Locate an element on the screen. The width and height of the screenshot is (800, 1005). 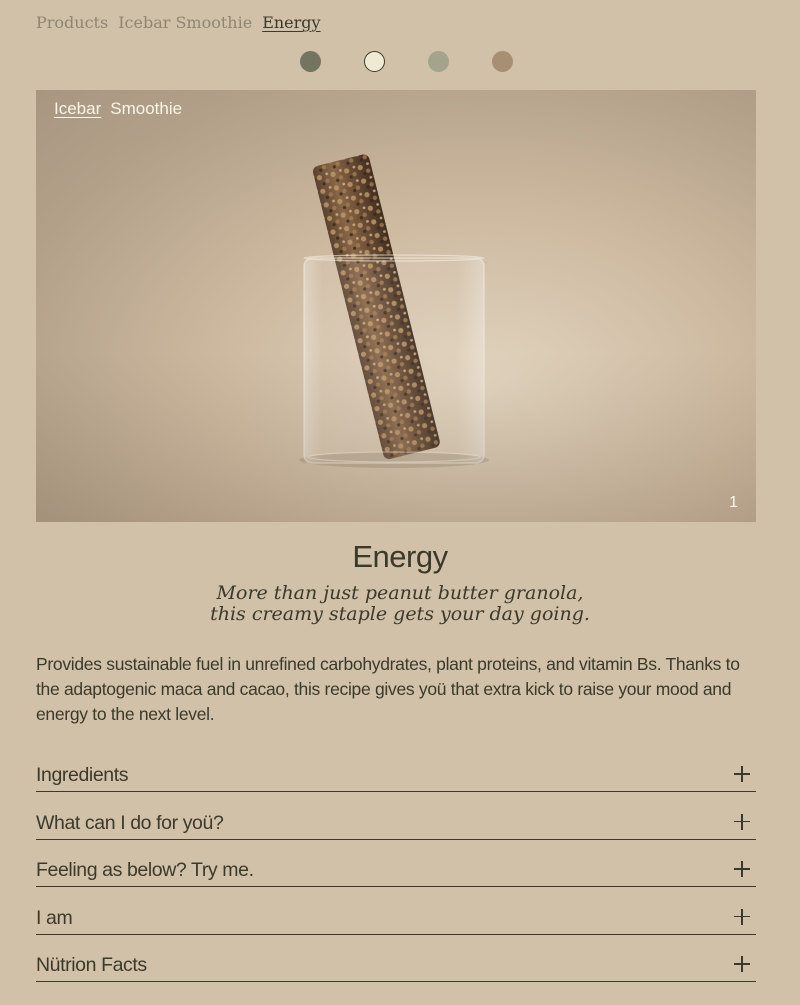
accordion-label: I am is located at coordinates (54, 917).